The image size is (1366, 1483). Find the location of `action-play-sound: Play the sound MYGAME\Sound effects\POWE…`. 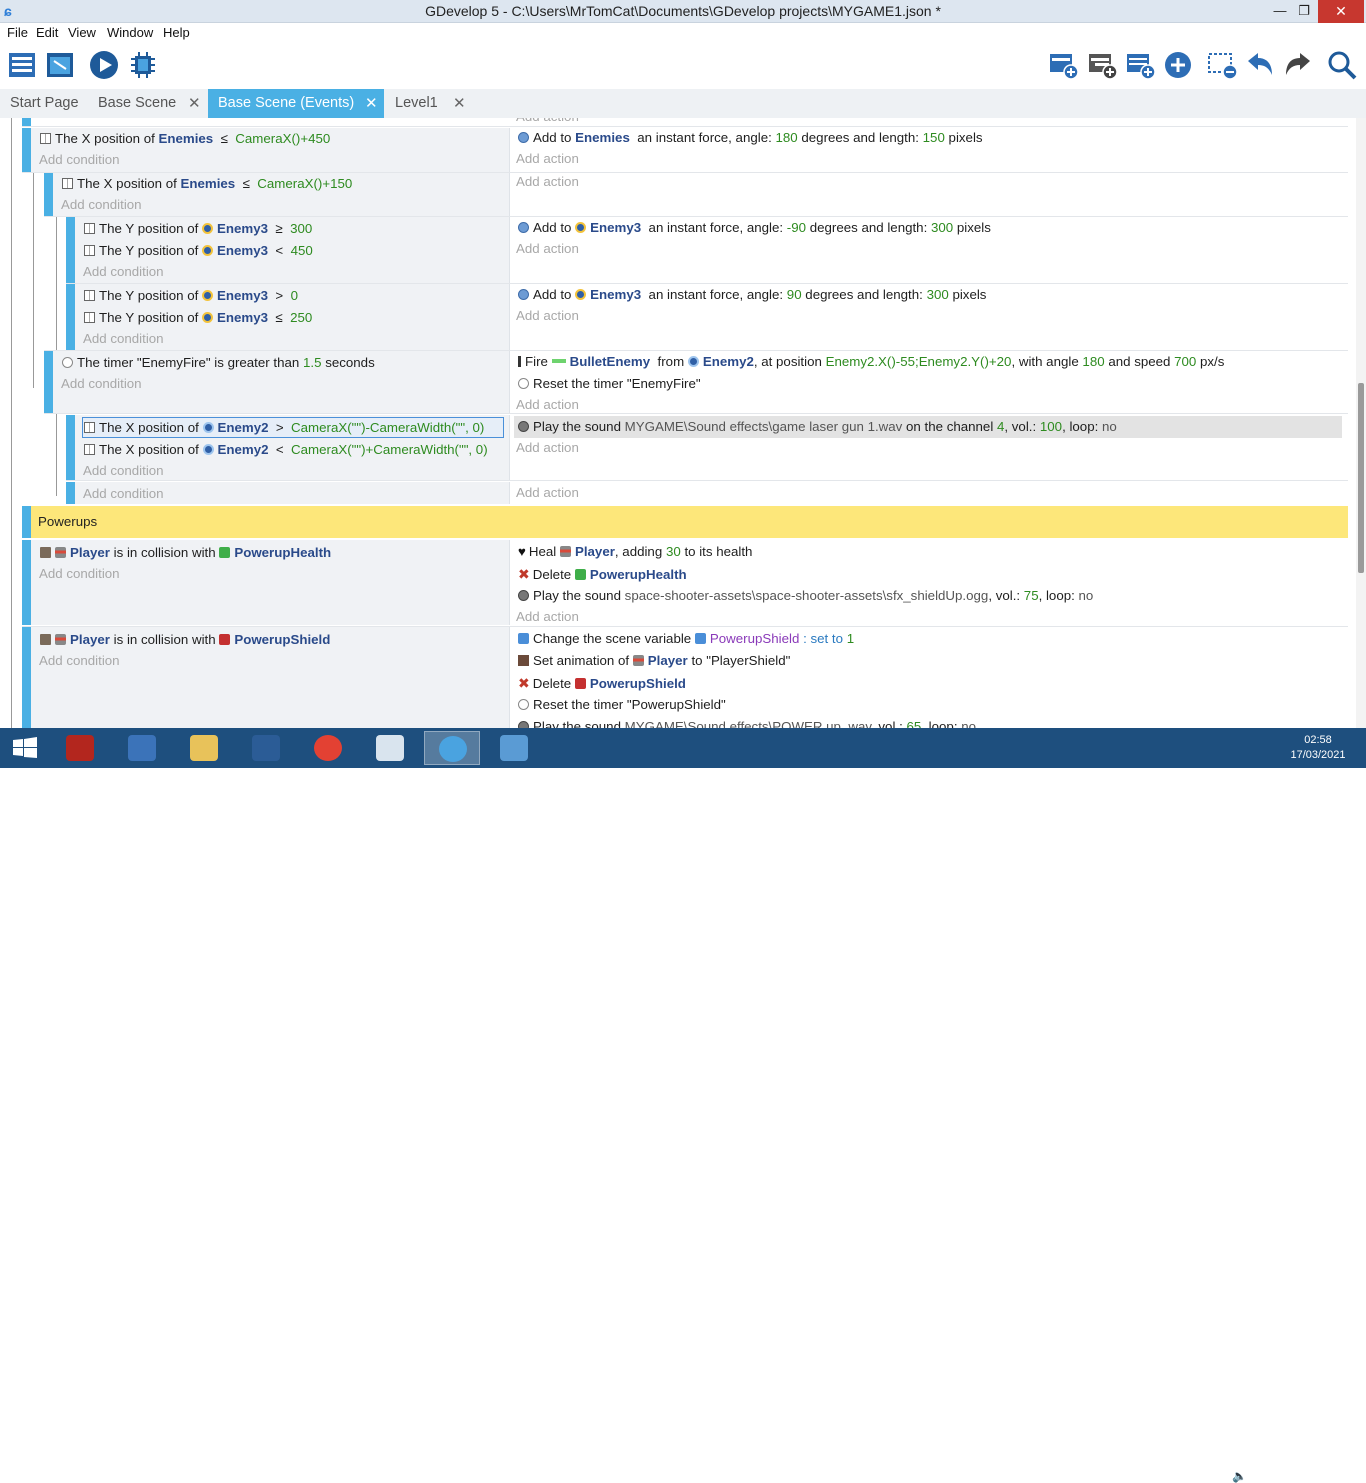

action-play-sound: Play the sound MYGAME\Sound effects\POWE… is located at coordinates (747, 723).